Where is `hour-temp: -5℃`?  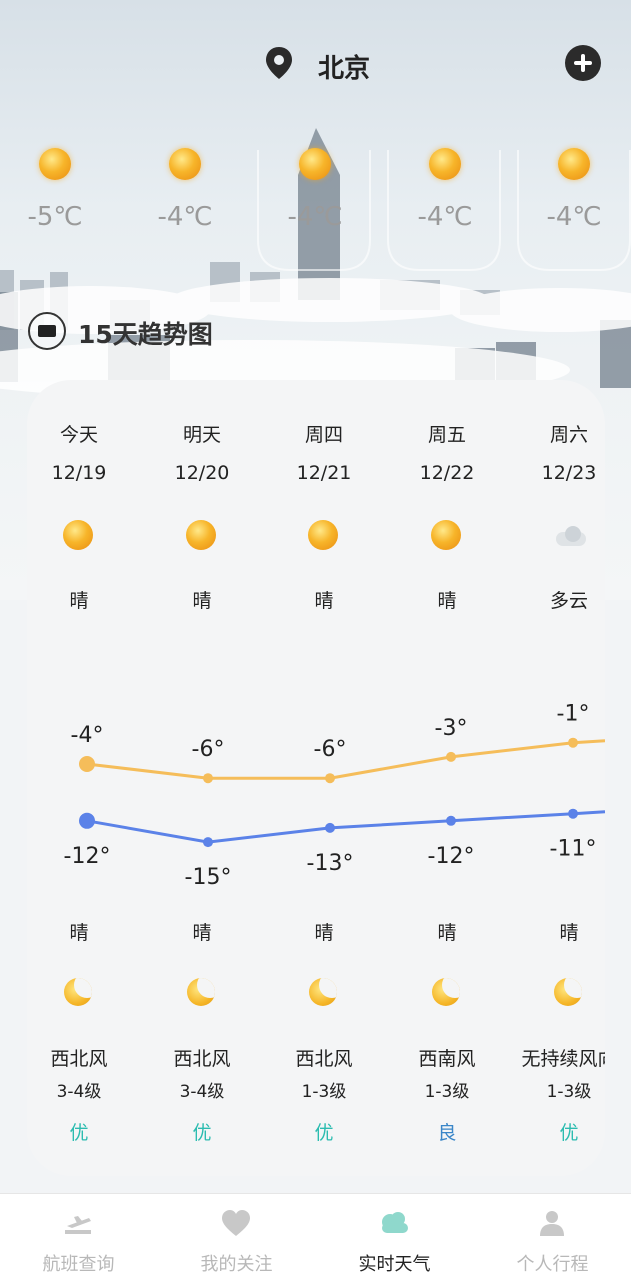 hour-temp: -5℃ is located at coordinates (55, 217).